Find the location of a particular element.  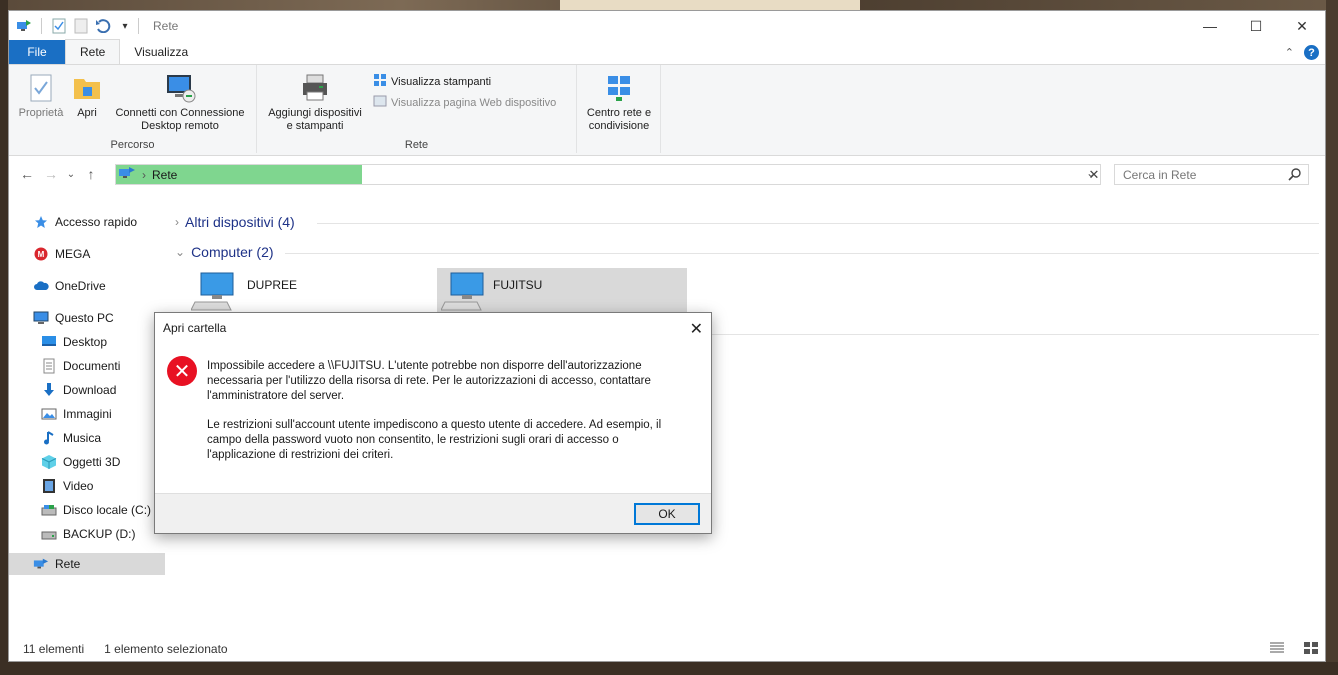

group-centro: Centro rete e condivisione is located at coordinates (619, 109).